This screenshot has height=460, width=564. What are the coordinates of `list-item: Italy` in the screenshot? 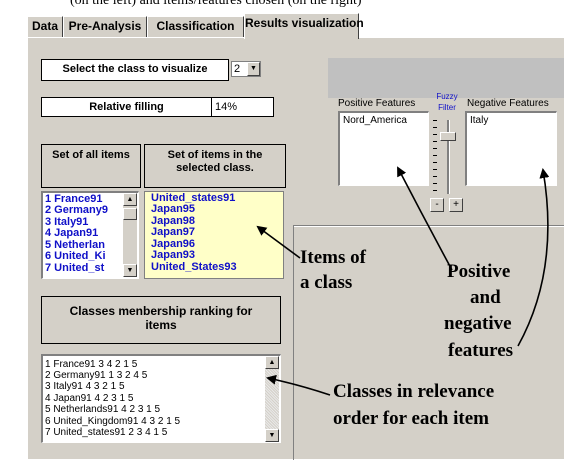 It's located at (479, 120).